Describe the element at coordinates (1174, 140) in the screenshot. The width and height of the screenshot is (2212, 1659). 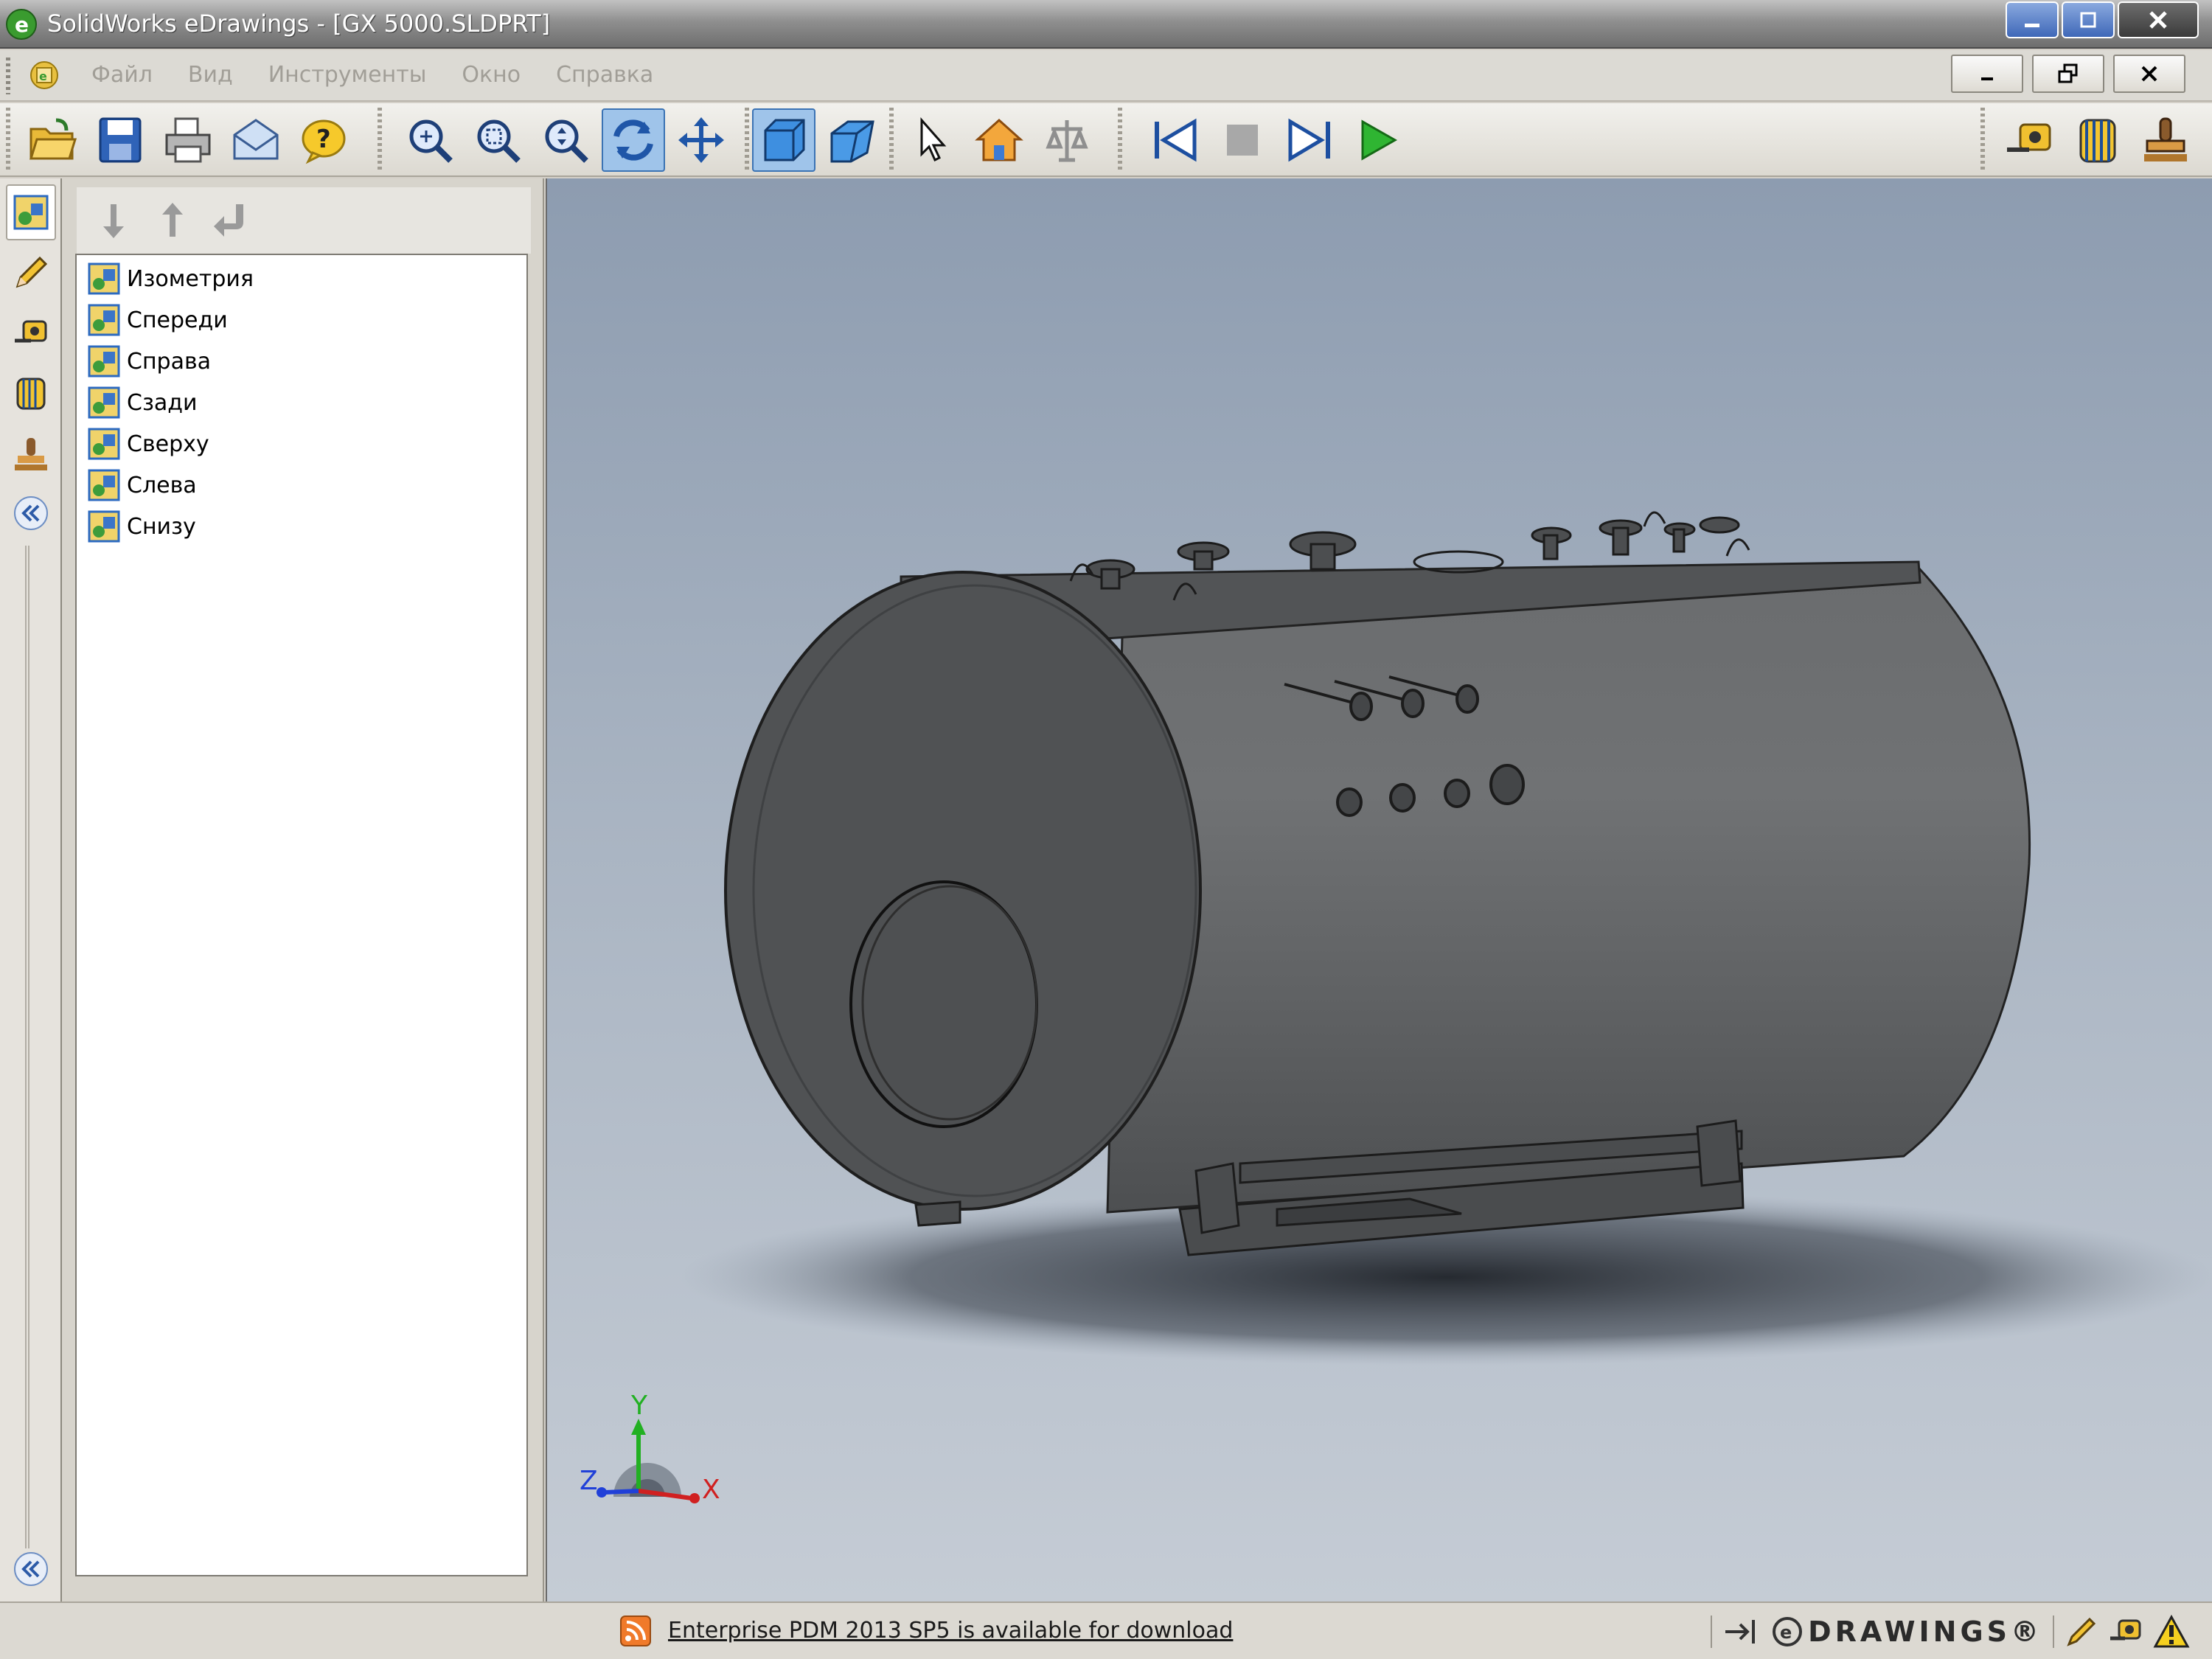
I see `previous-button` at that location.